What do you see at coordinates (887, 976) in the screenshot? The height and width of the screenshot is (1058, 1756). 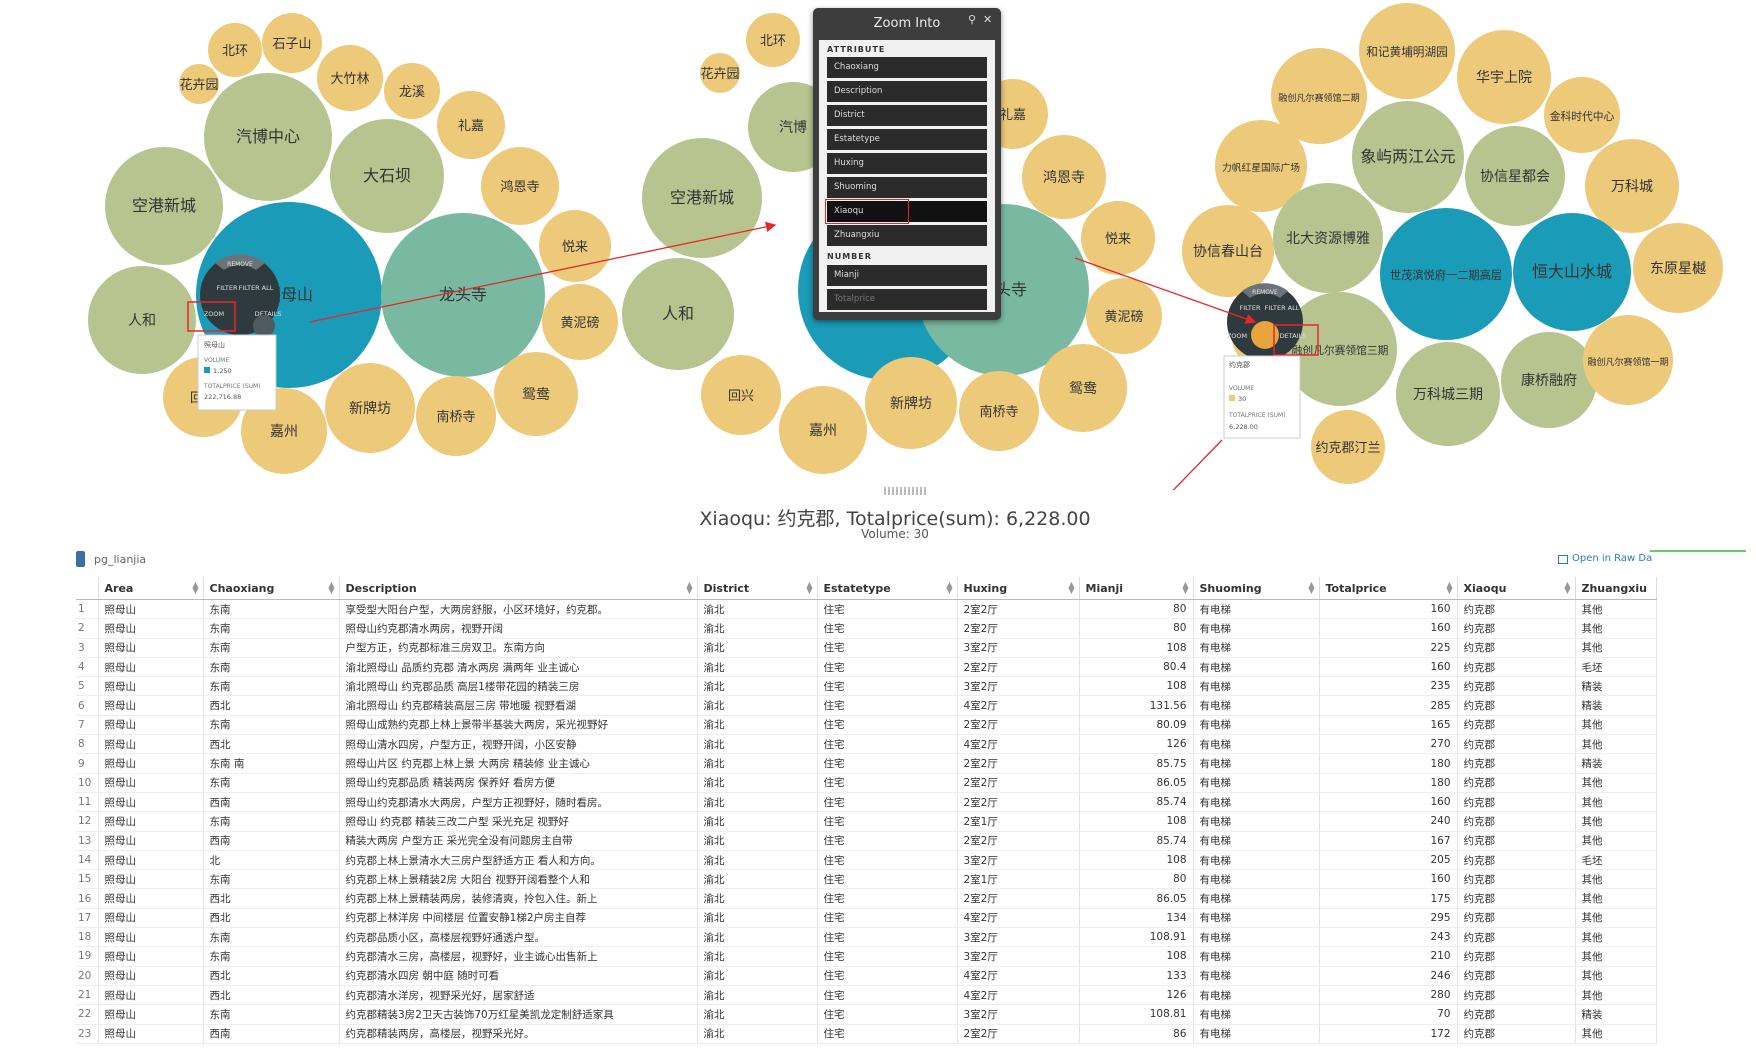 I see `table-cell: 住宅` at bounding box center [887, 976].